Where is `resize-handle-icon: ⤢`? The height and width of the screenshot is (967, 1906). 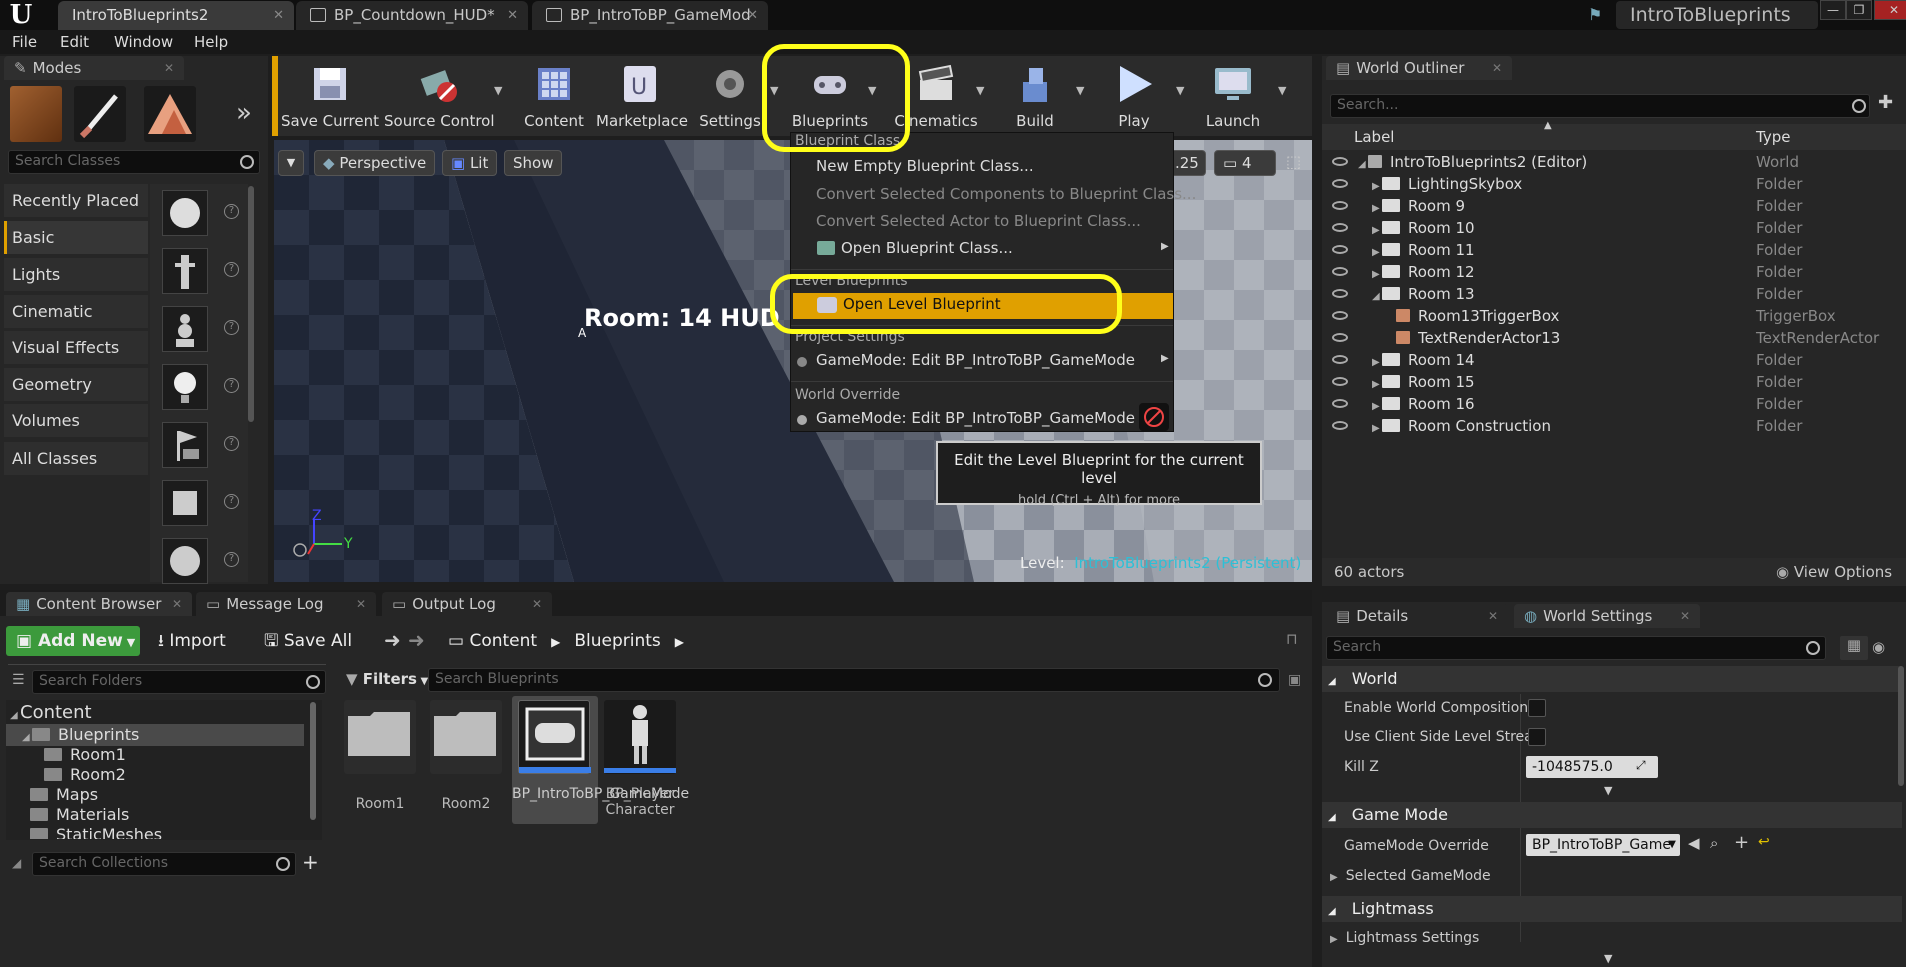
resize-handle-icon: ⤢ is located at coordinates (1641, 765).